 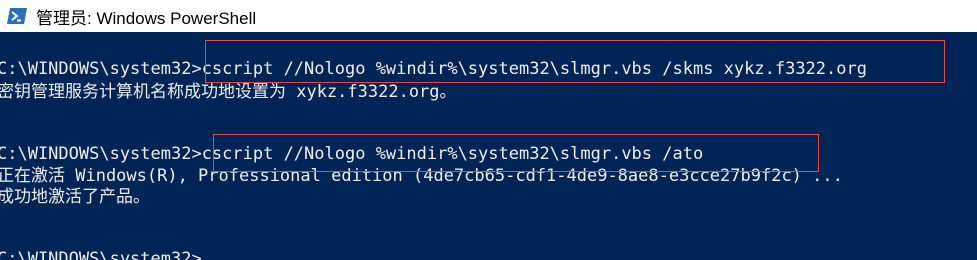 I want to click on console-line-prompt: C:\WINDOWS\system32>, so click(x=101, y=254).